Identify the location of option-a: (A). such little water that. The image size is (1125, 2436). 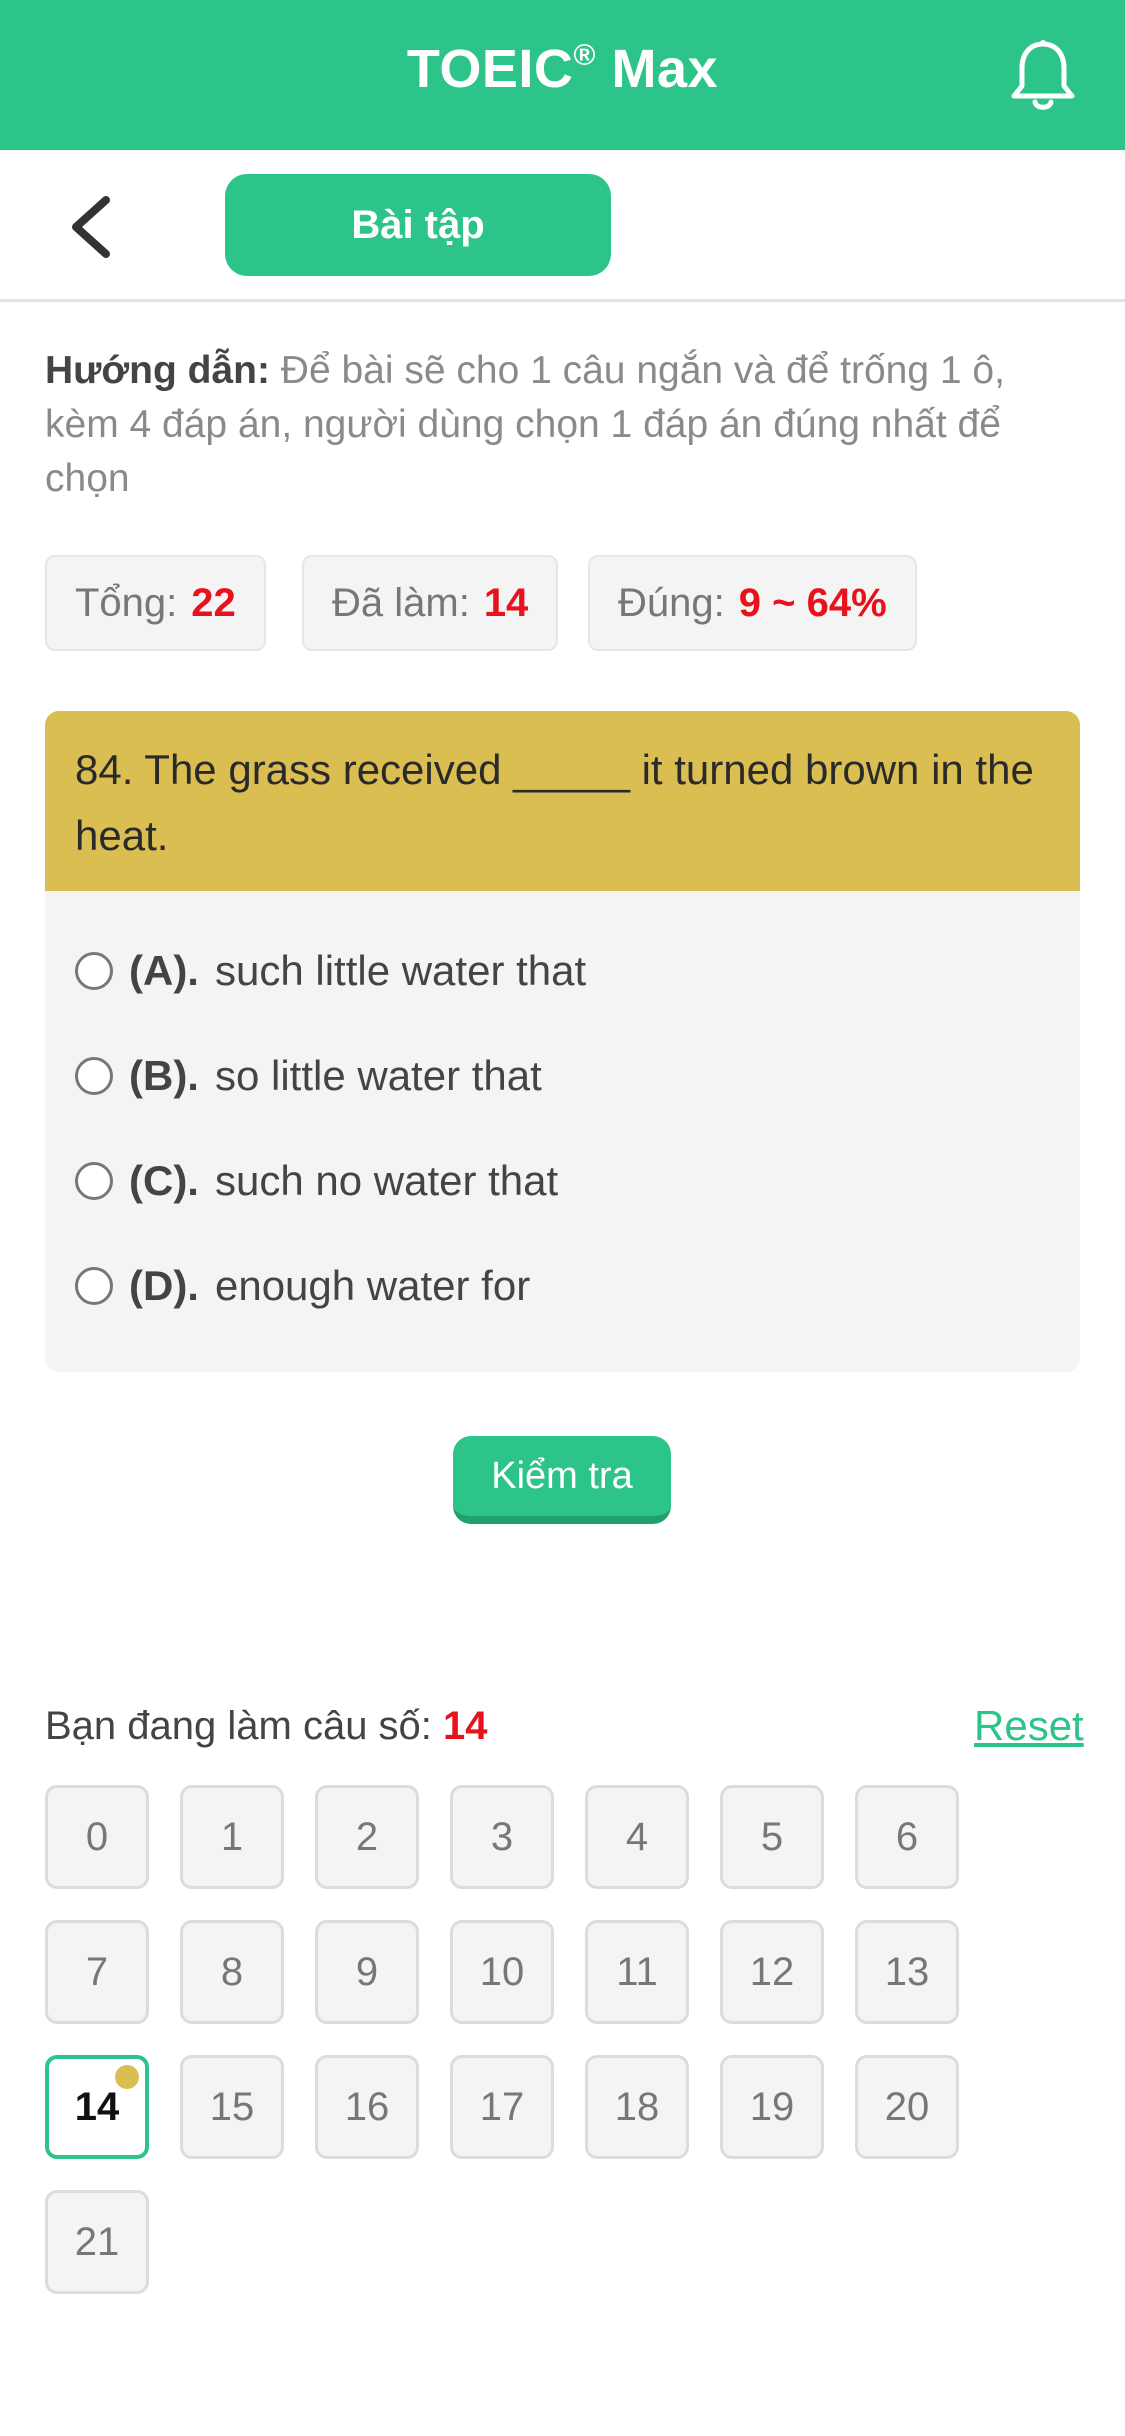
(330, 971).